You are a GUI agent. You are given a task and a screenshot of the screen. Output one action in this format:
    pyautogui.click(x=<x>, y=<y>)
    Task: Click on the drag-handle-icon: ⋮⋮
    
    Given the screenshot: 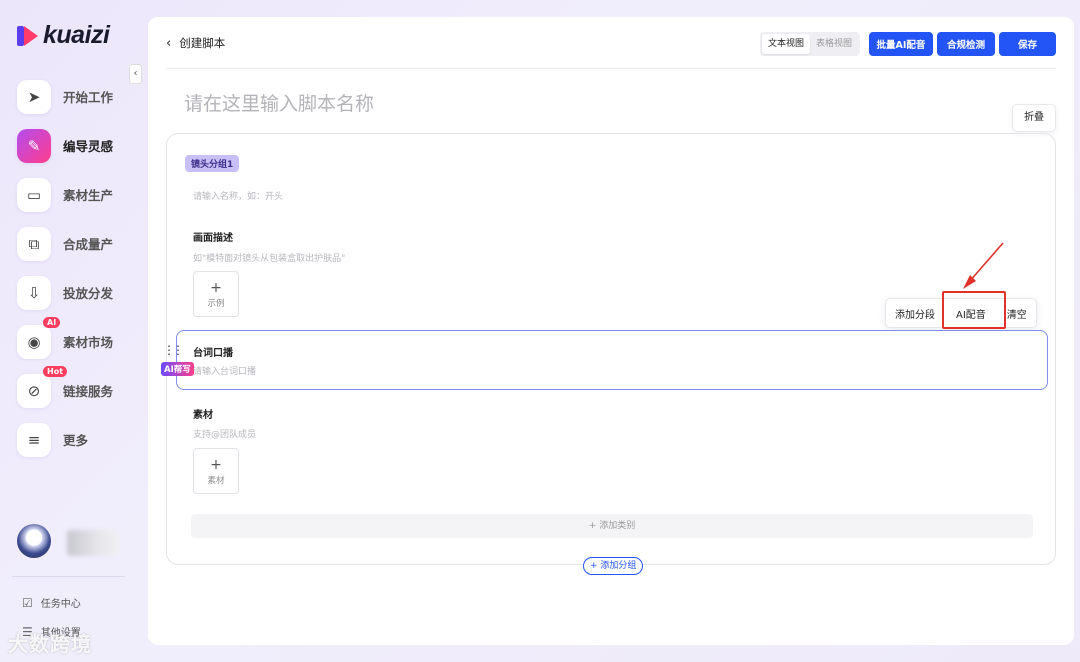 What is the action you would take?
    pyautogui.click(x=173, y=350)
    